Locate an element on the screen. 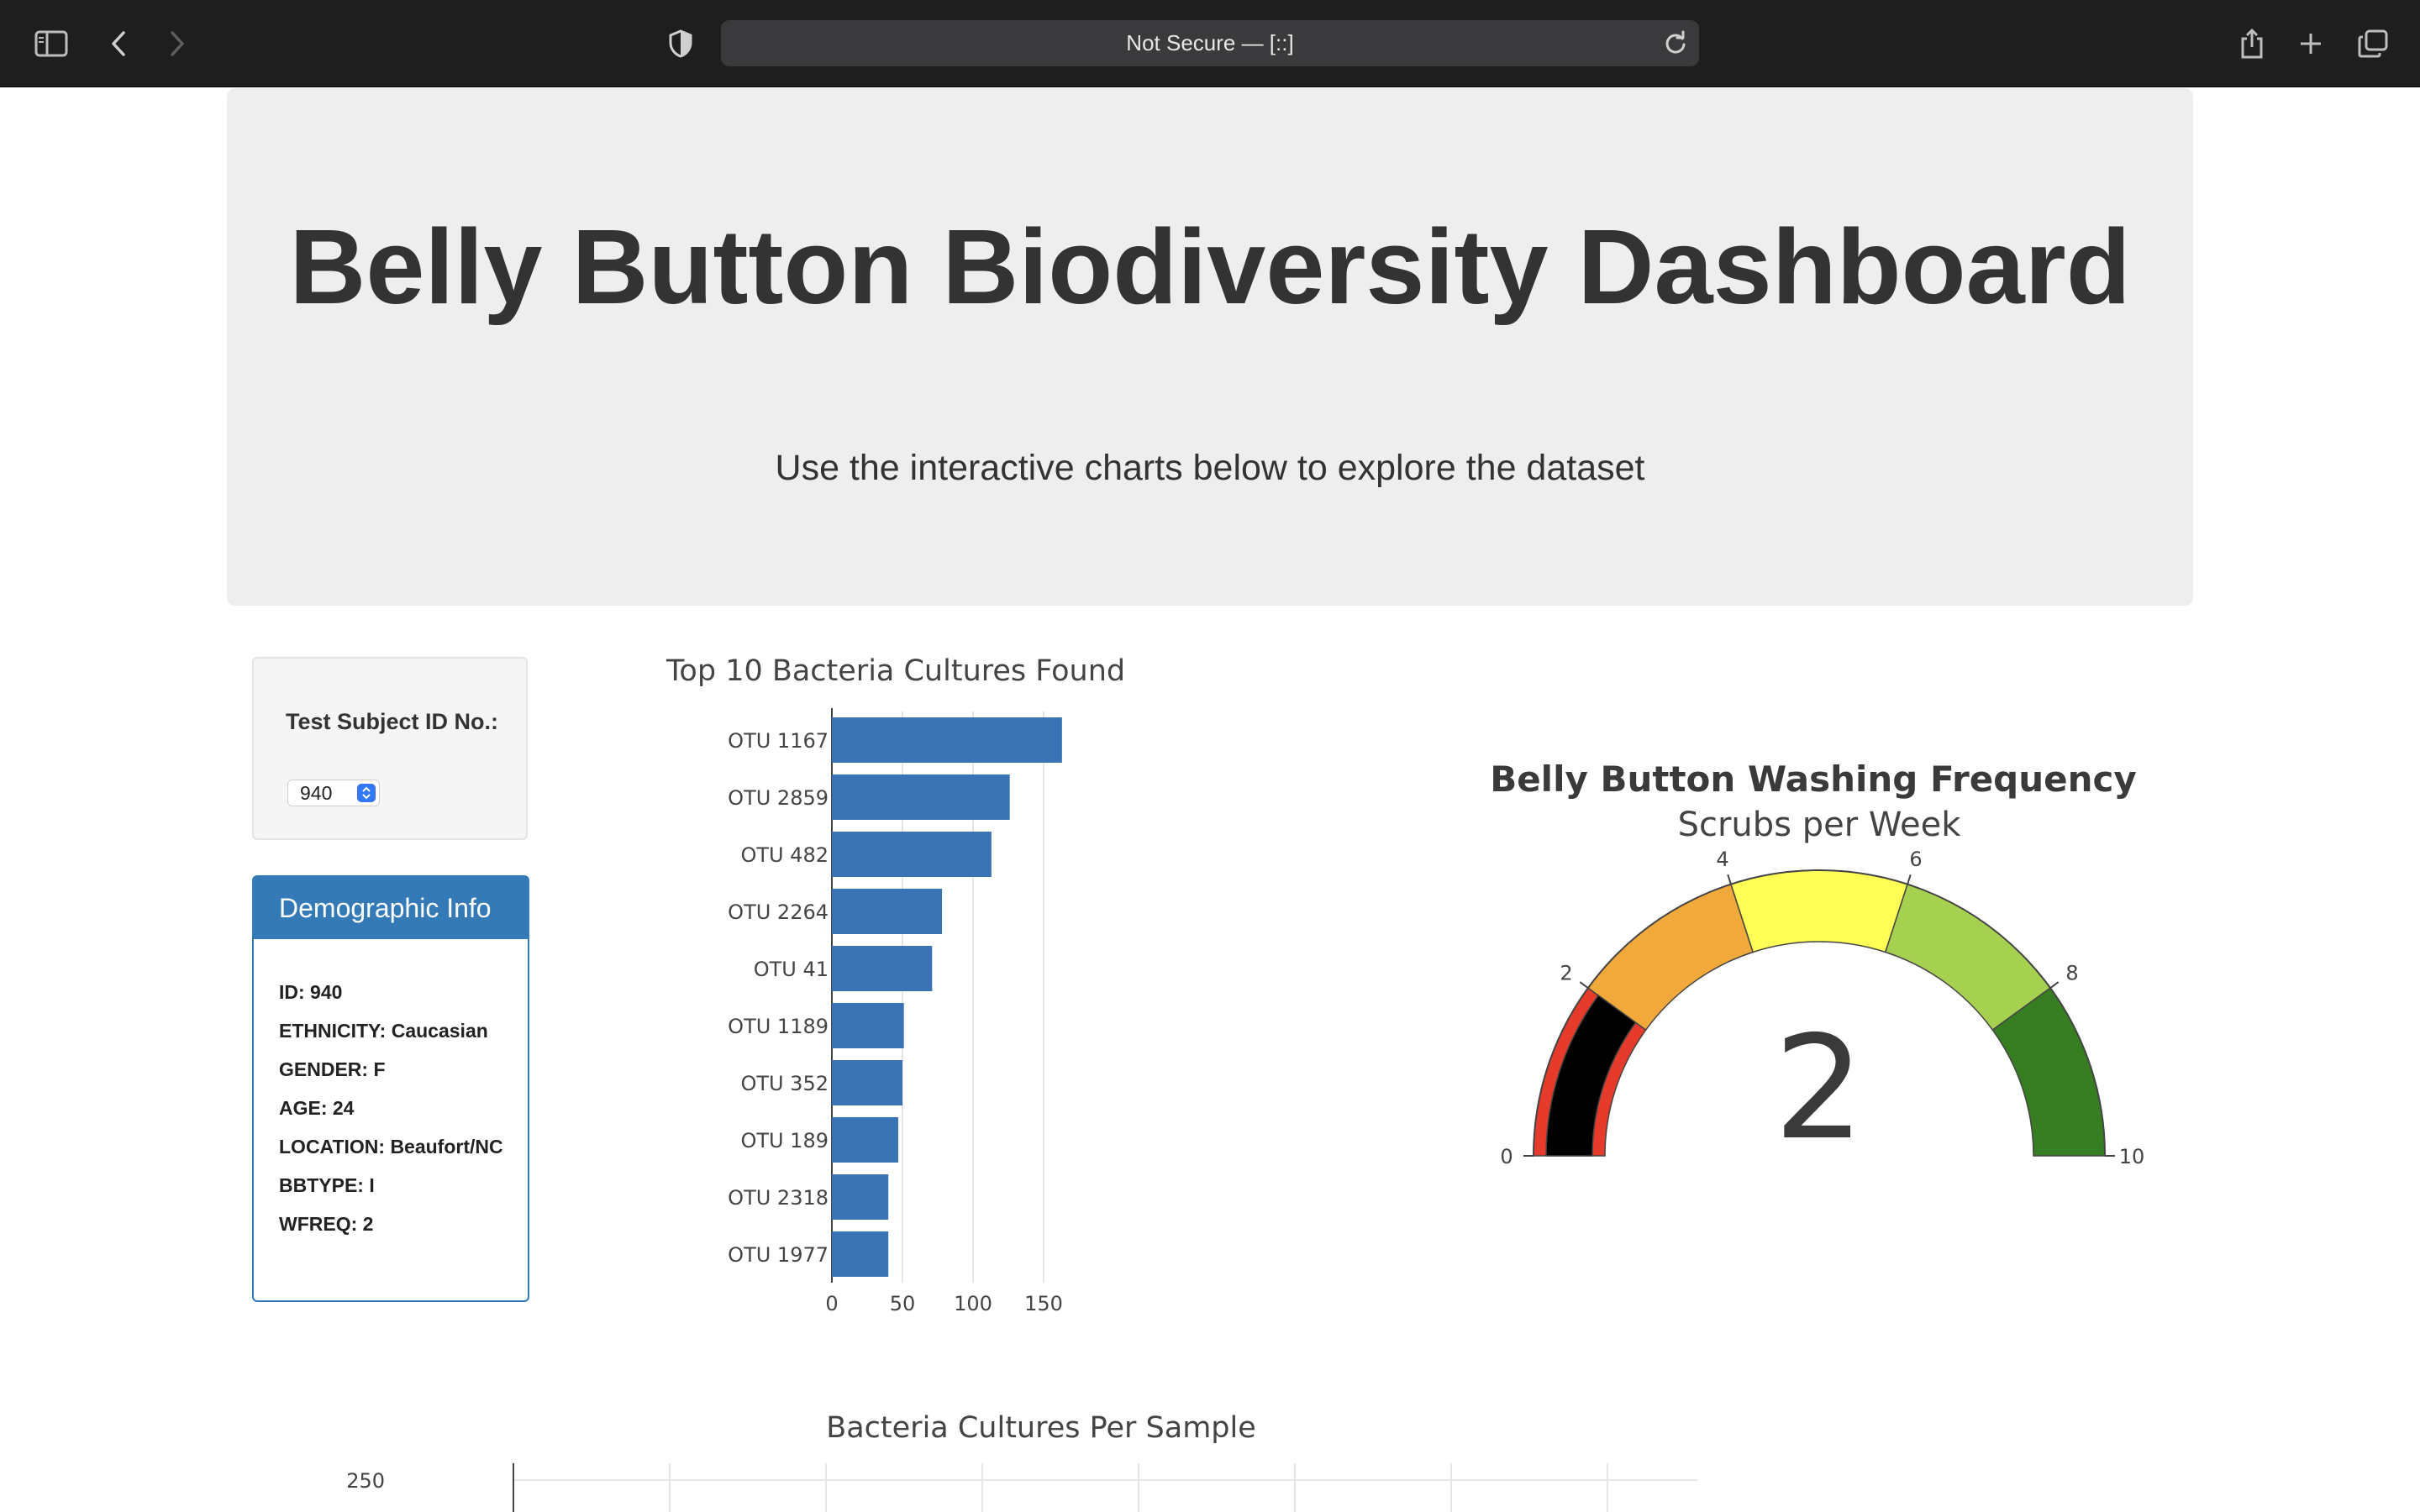 This screenshot has height=1512, width=2420. bar-y-tick-label: OTU 482 is located at coordinates (784, 855).